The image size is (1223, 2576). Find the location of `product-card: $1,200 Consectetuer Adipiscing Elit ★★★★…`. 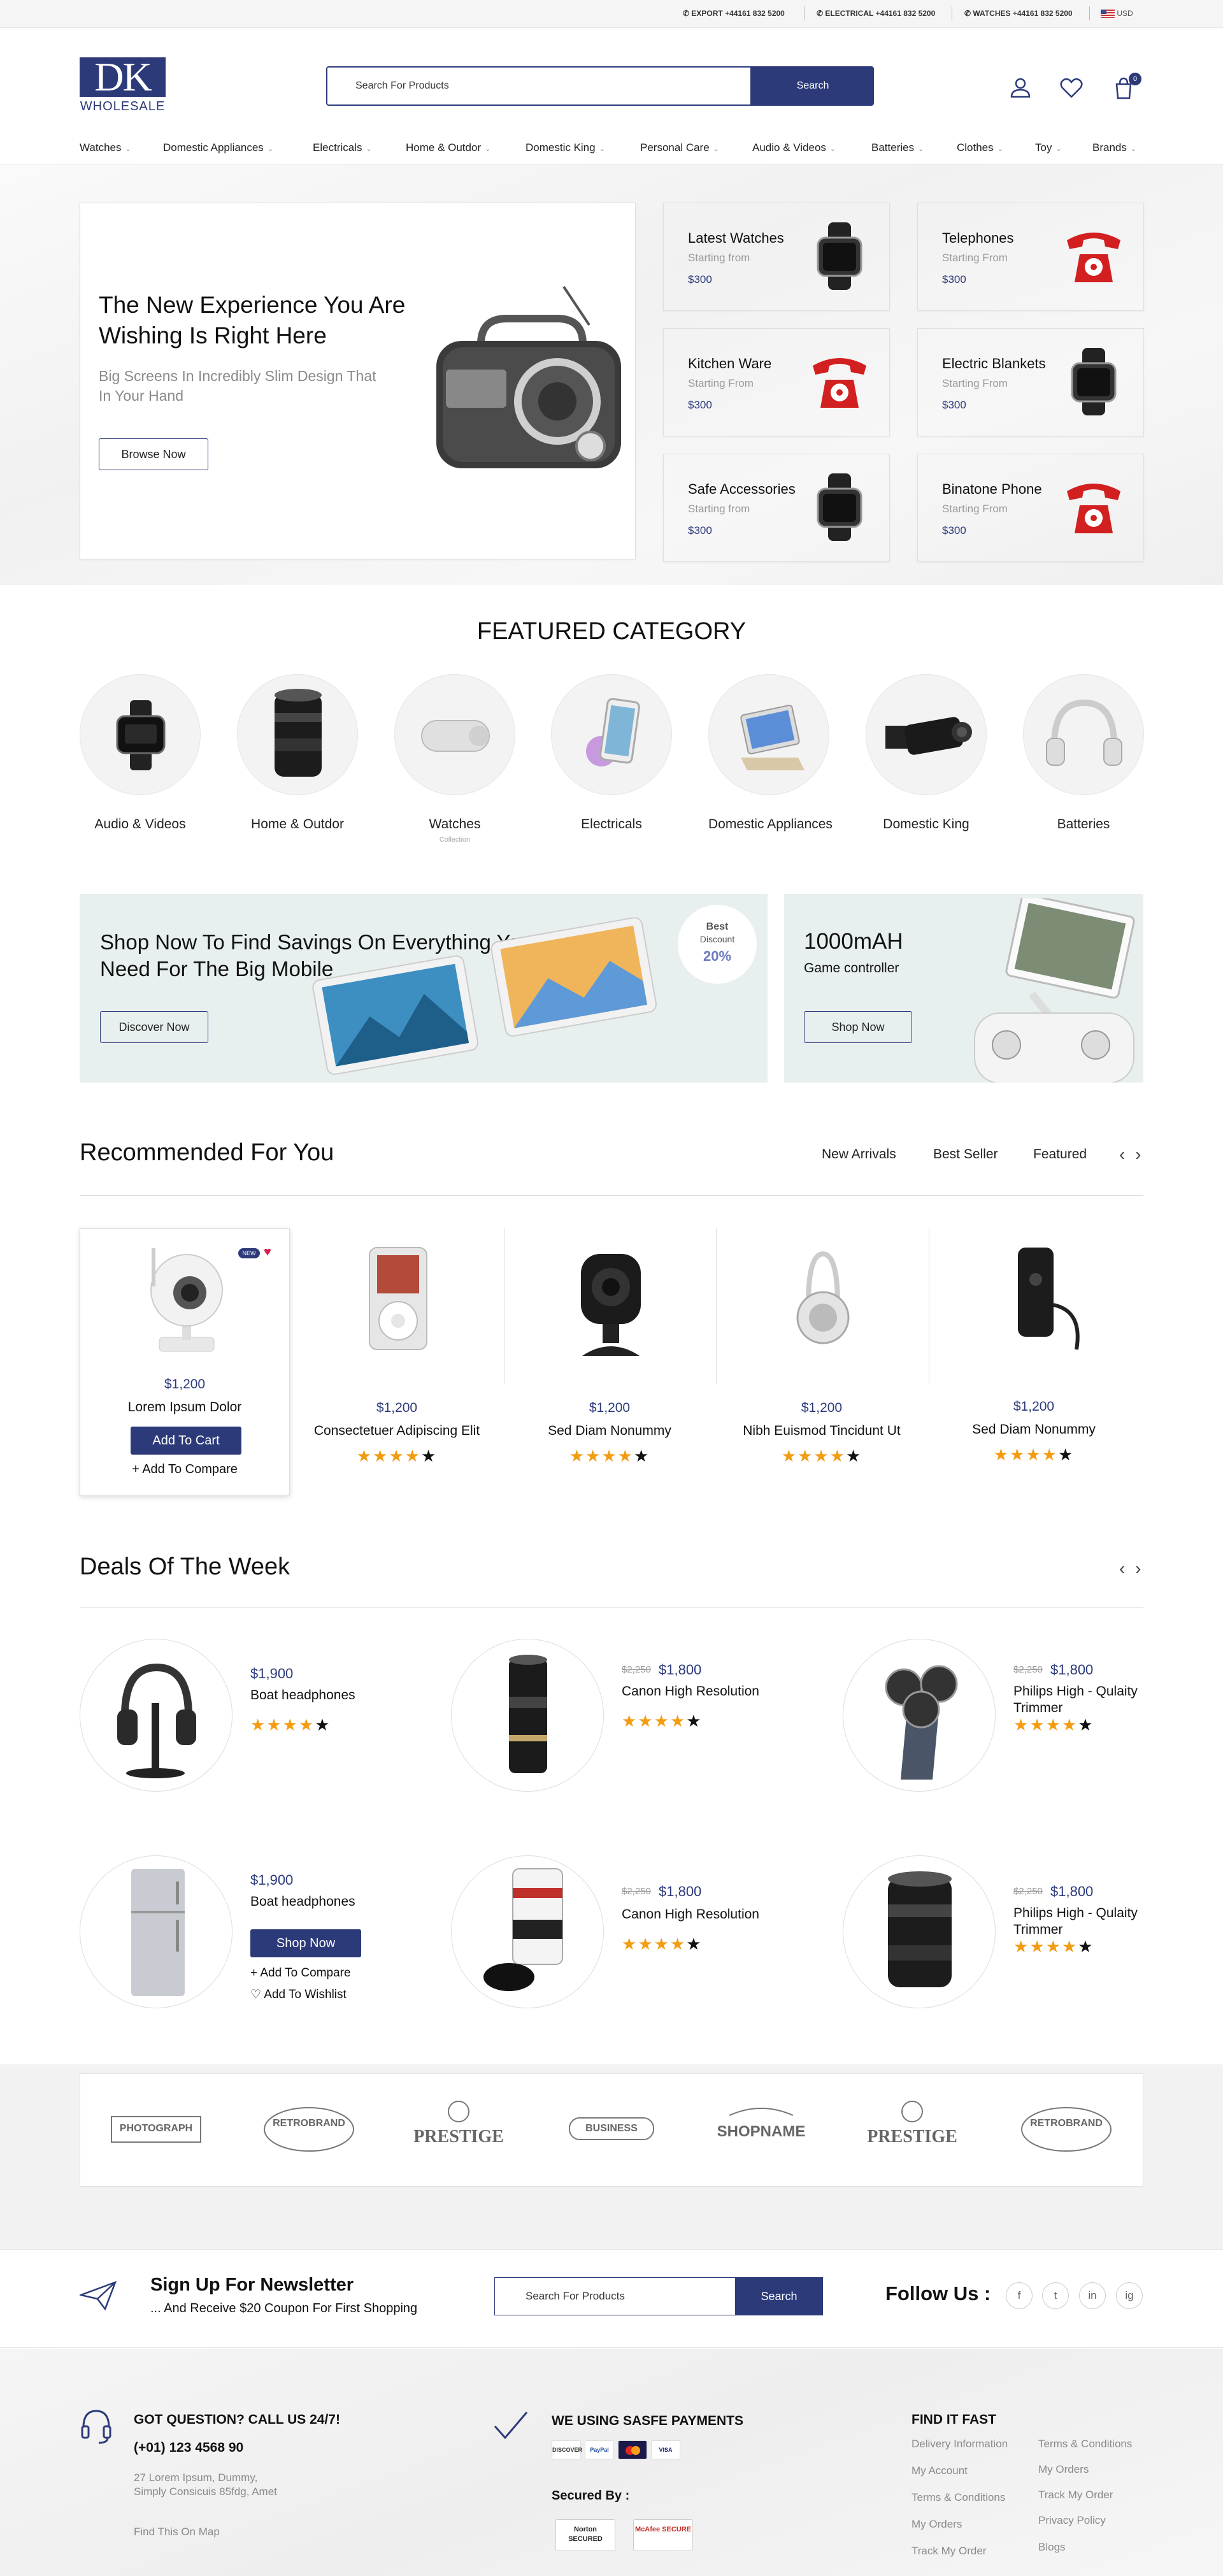

product-card: $1,200 Consectetuer Adipiscing Elit ★★★★… is located at coordinates (397, 1362).